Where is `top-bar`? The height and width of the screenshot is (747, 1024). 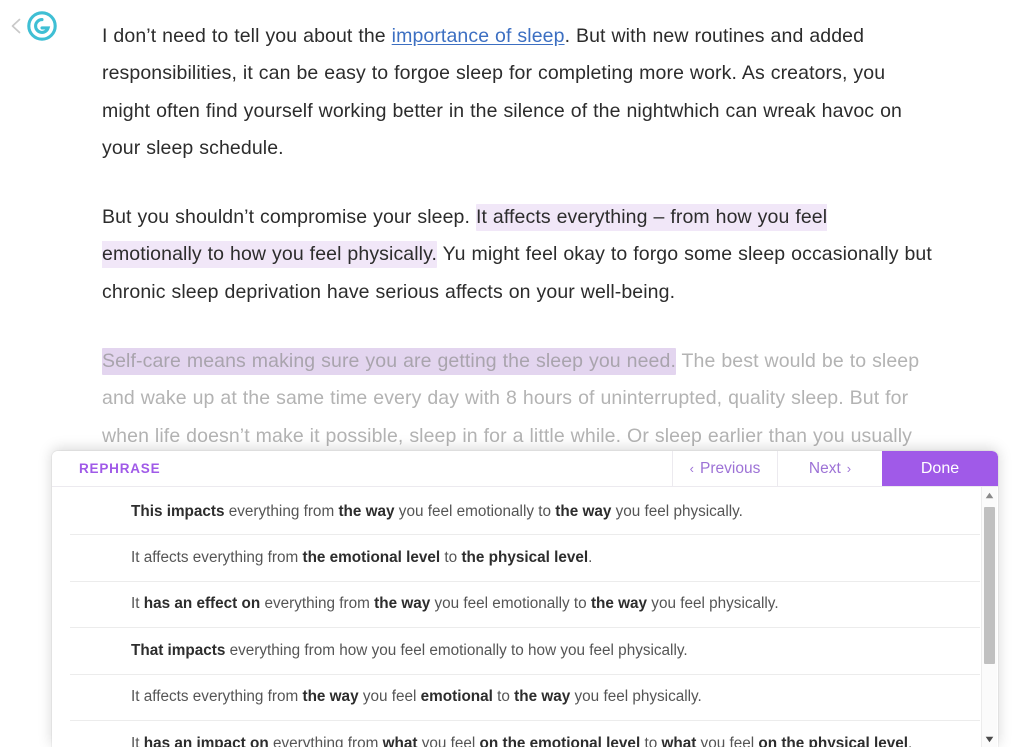
top-bar is located at coordinates (50, 30).